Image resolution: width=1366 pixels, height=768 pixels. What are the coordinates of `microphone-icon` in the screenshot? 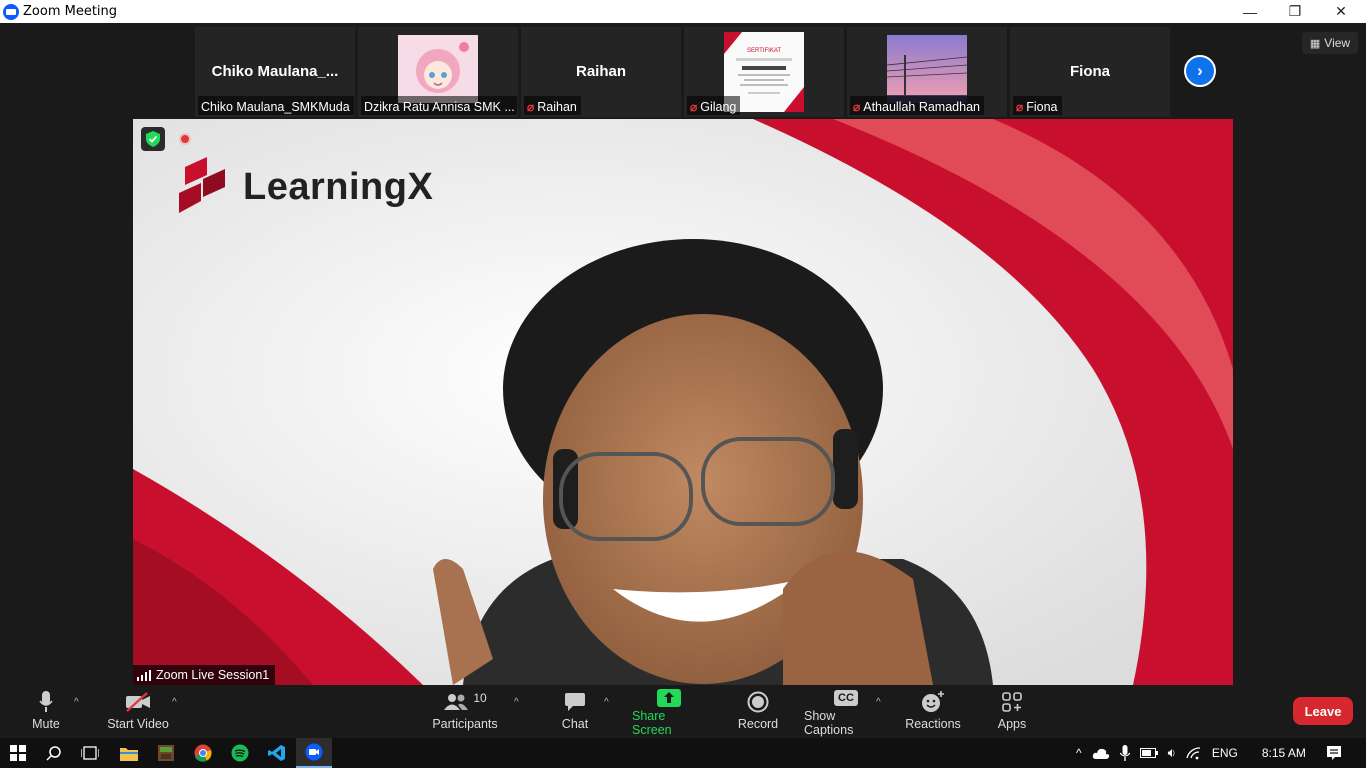 It's located at (46, 701).